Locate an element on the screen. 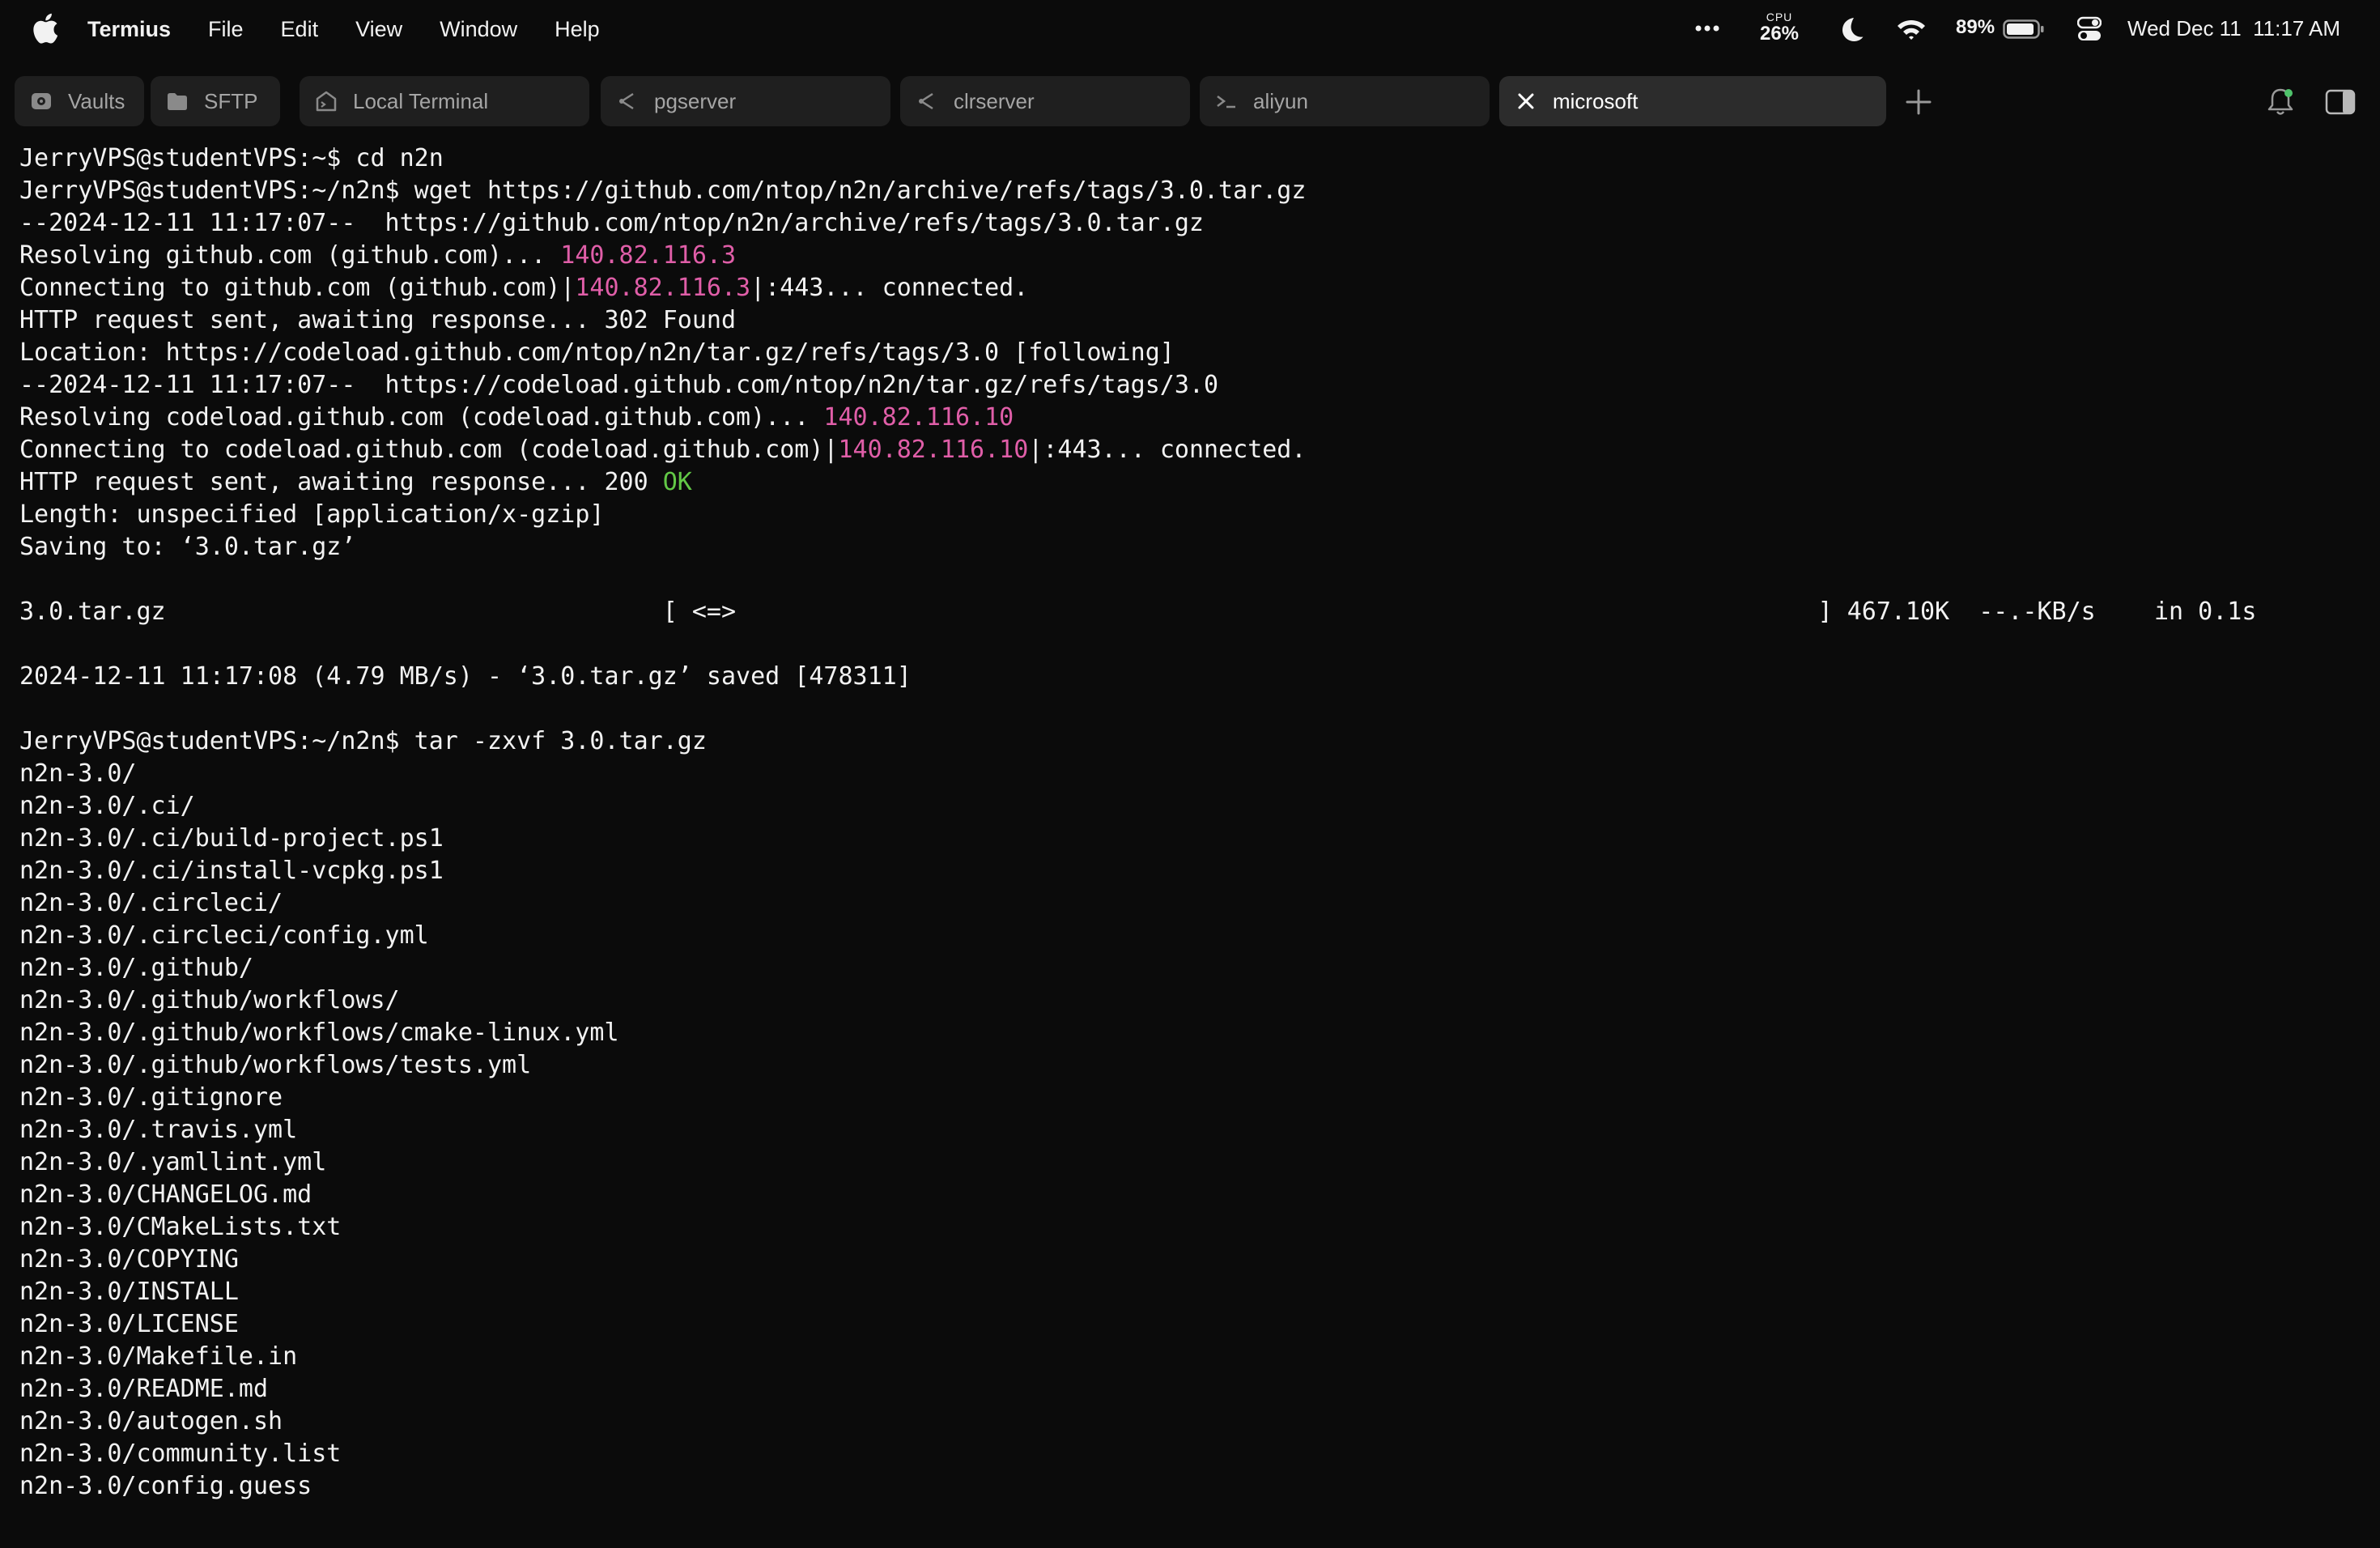 The height and width of the screenshot is (1548, 2380). terminal-text: n2n-3.0/.travis.yml is located at coordinates (159, 1130).